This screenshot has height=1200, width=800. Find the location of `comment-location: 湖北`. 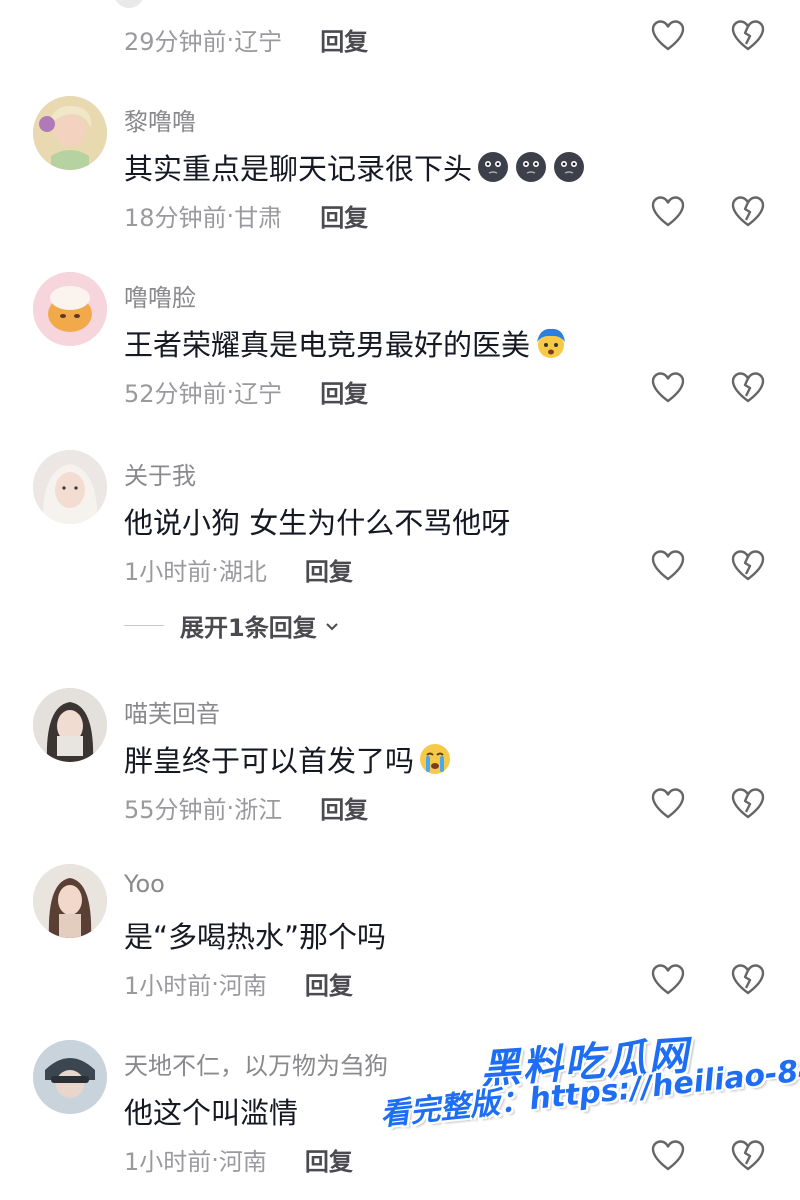

comment-location: 湖北 is located at coordinates (242, 572).